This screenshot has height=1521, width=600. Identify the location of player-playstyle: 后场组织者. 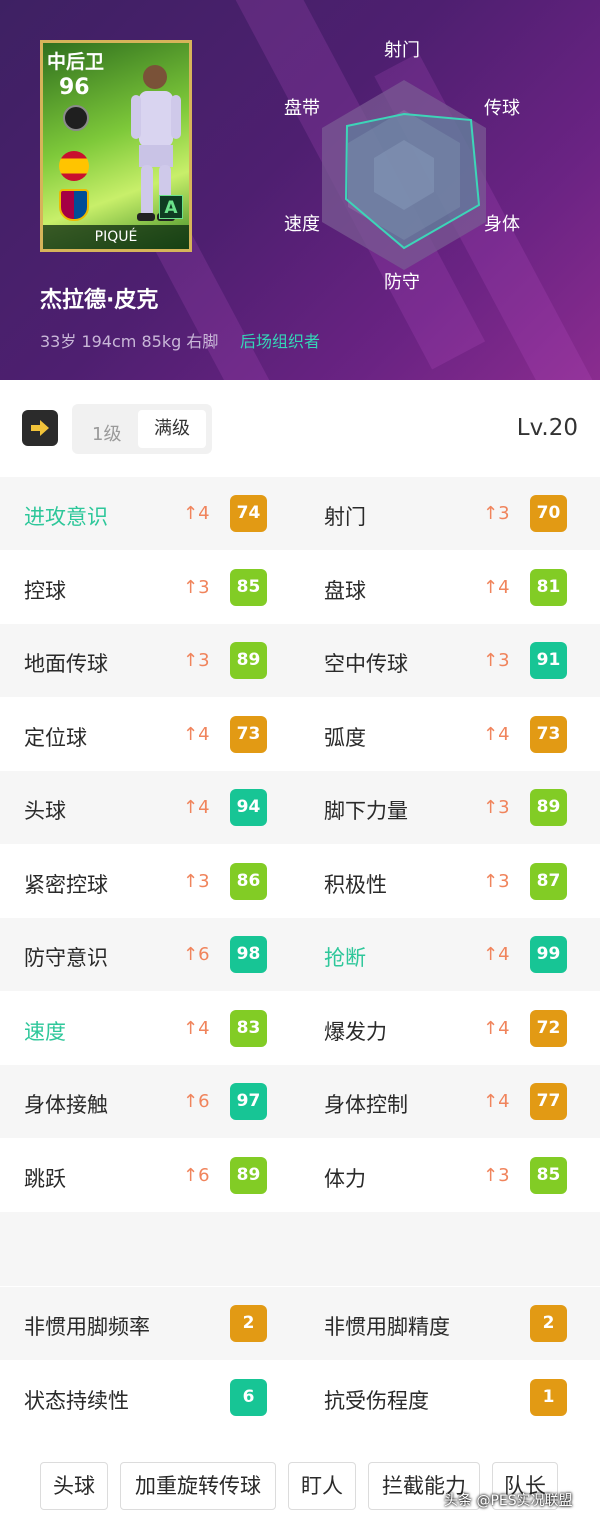
(280, 340).